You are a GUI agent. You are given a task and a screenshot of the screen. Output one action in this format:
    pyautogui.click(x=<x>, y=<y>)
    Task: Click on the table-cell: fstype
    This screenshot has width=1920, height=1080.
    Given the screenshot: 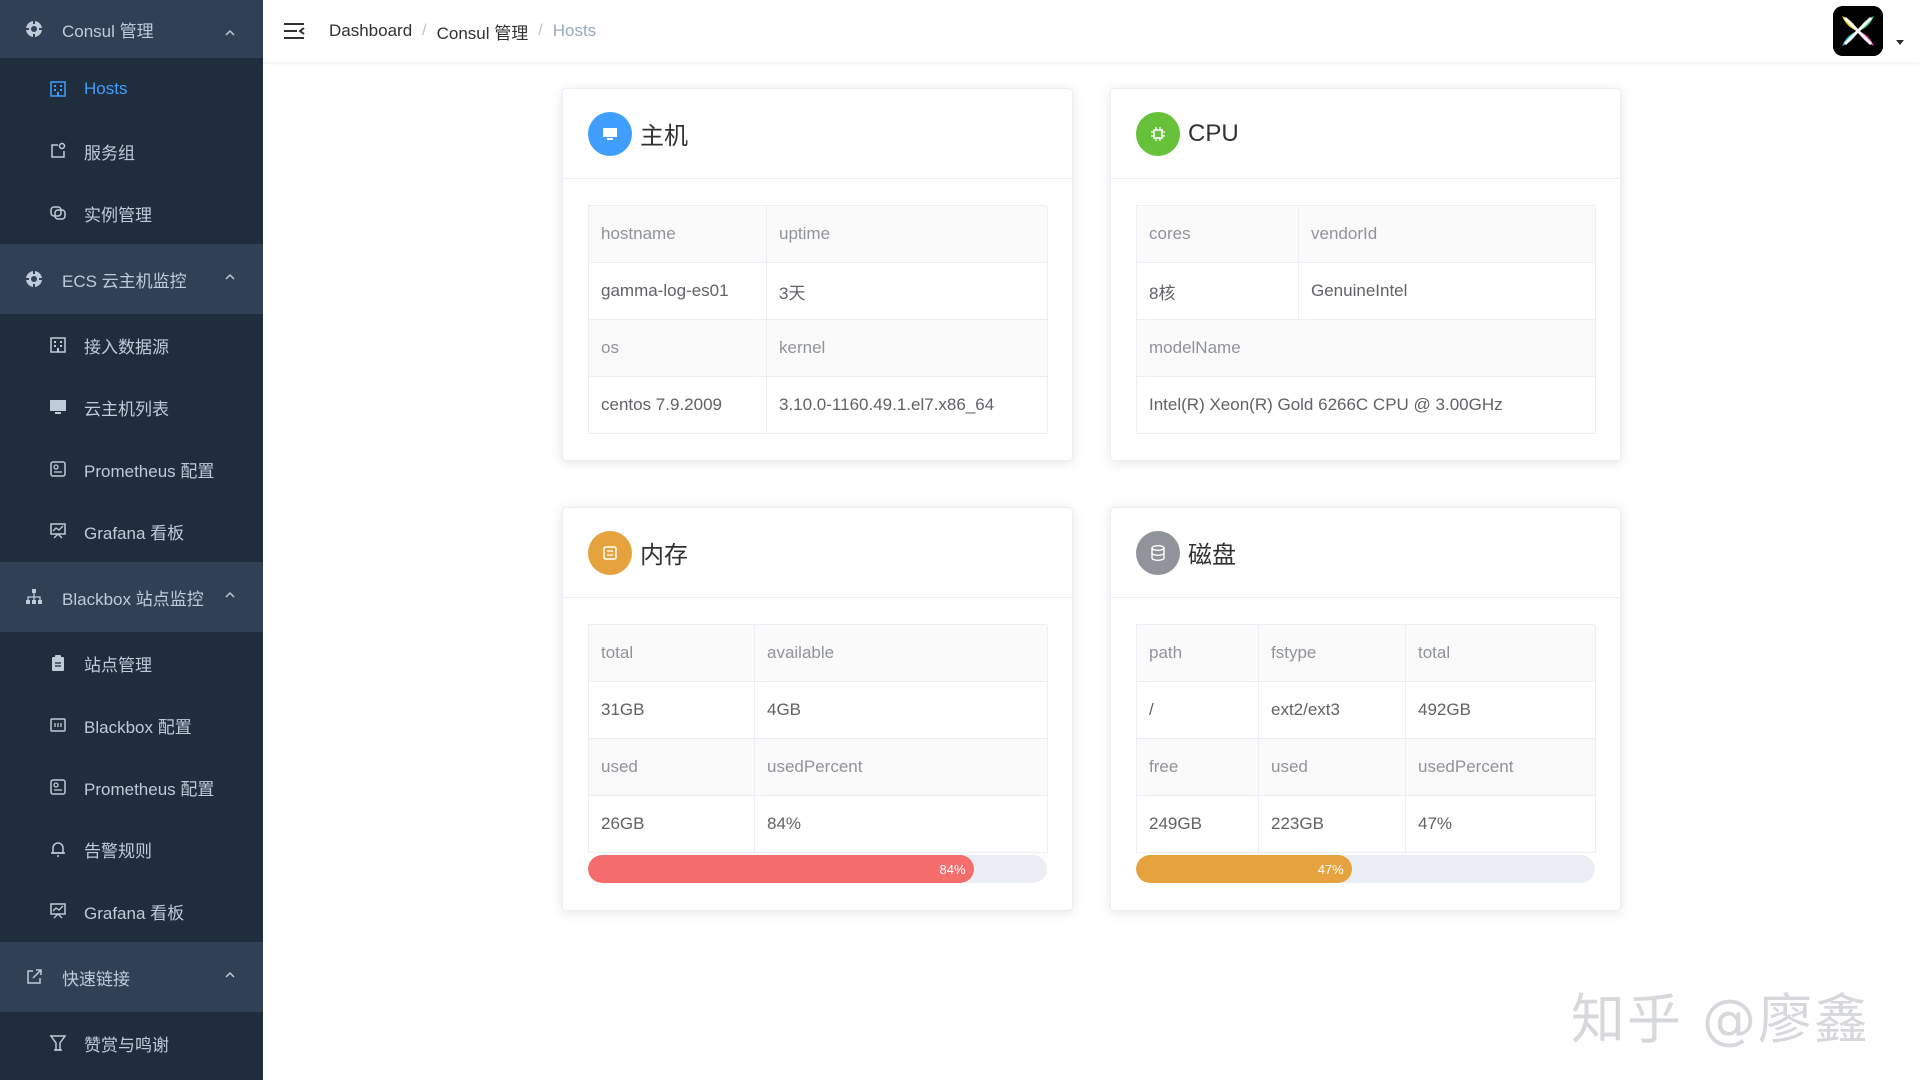 What is the action you would take?
    pyautogui.click(x=1332, y=653)
    